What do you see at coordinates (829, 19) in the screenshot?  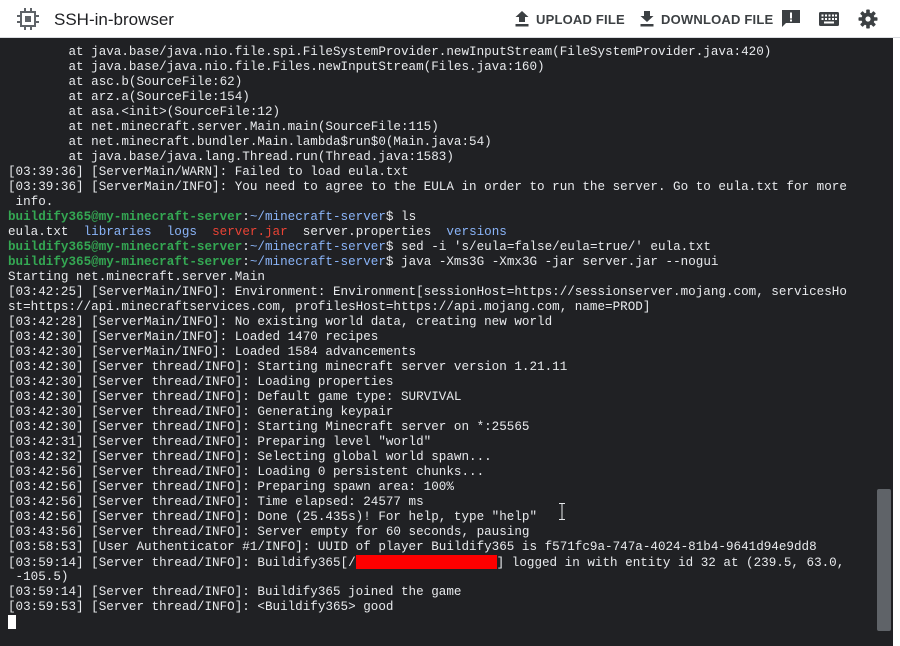 I see `keyboard-icon` at bounding box center [829, 19].